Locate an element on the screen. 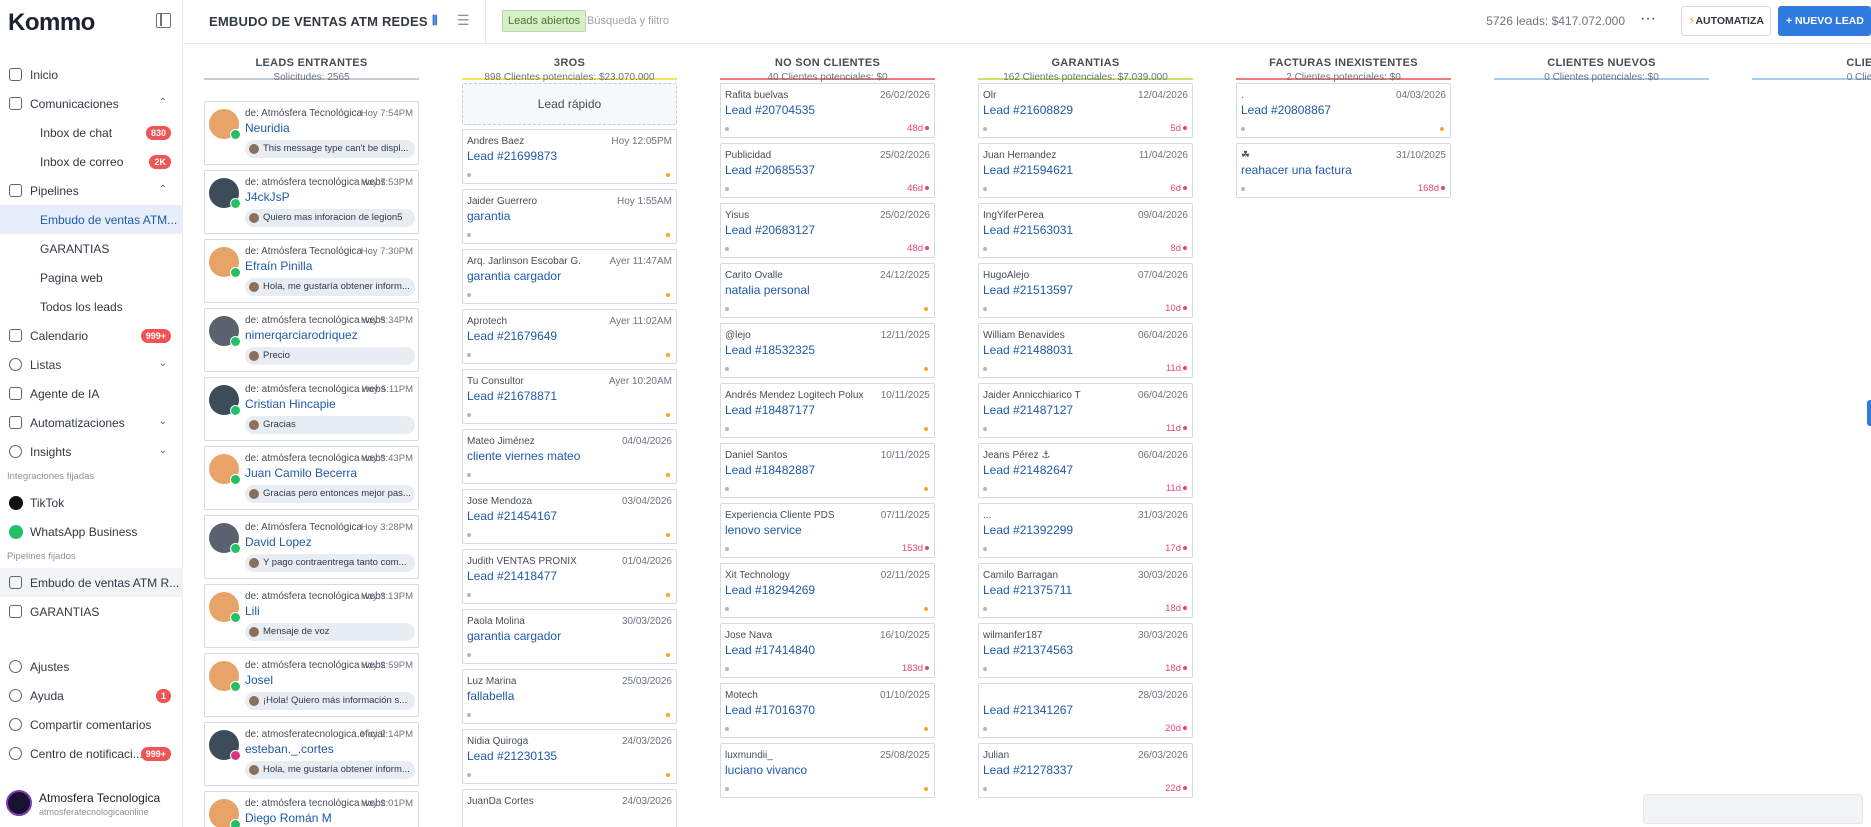  sidebar-bottom-2: Compartir comentarios is located at coordinates (91, 724).